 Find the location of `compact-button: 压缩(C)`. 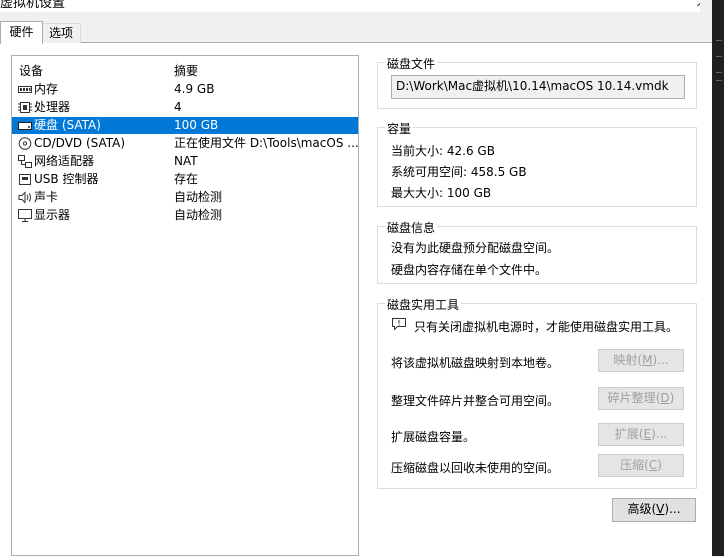

compact-button: 压缩(C) is located at coordinates (641, 465).